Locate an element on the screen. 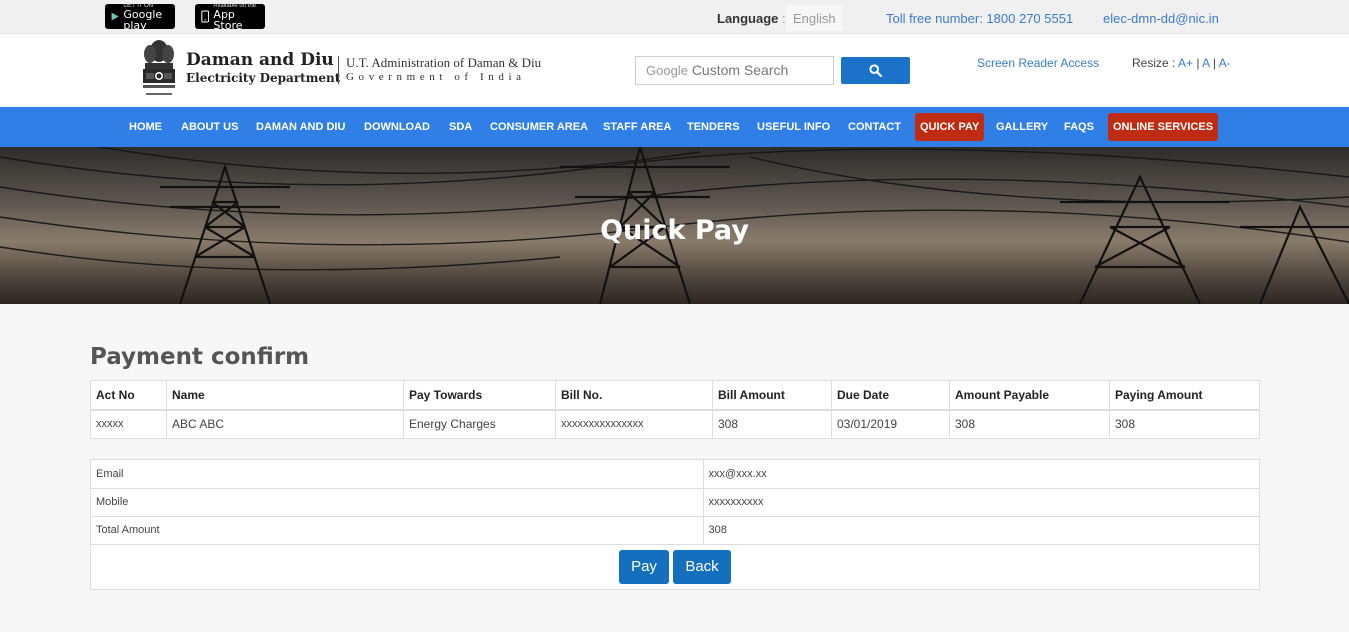 This screenshot has width=1349, height=632. nav-gallery: GALLERY is located at coordinates (1022, 127).